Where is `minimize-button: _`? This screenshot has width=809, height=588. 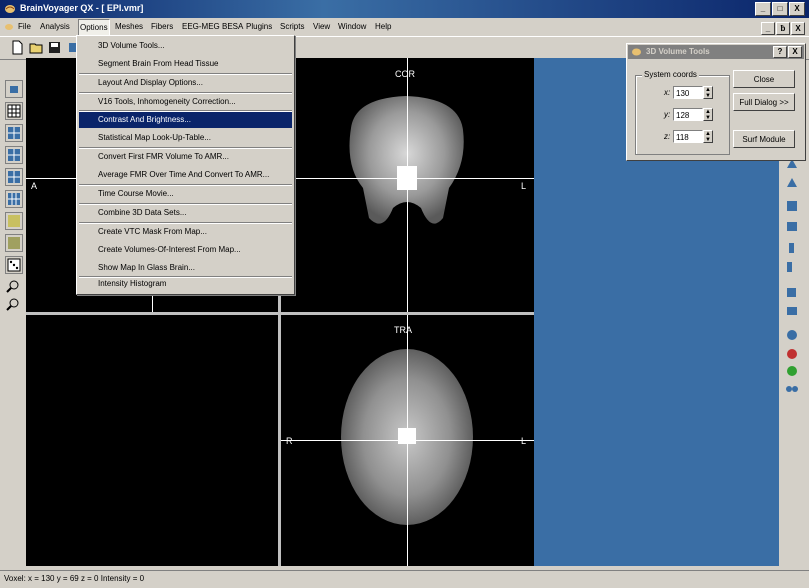
minimize-button: _ is located at coordinates (763, 9).